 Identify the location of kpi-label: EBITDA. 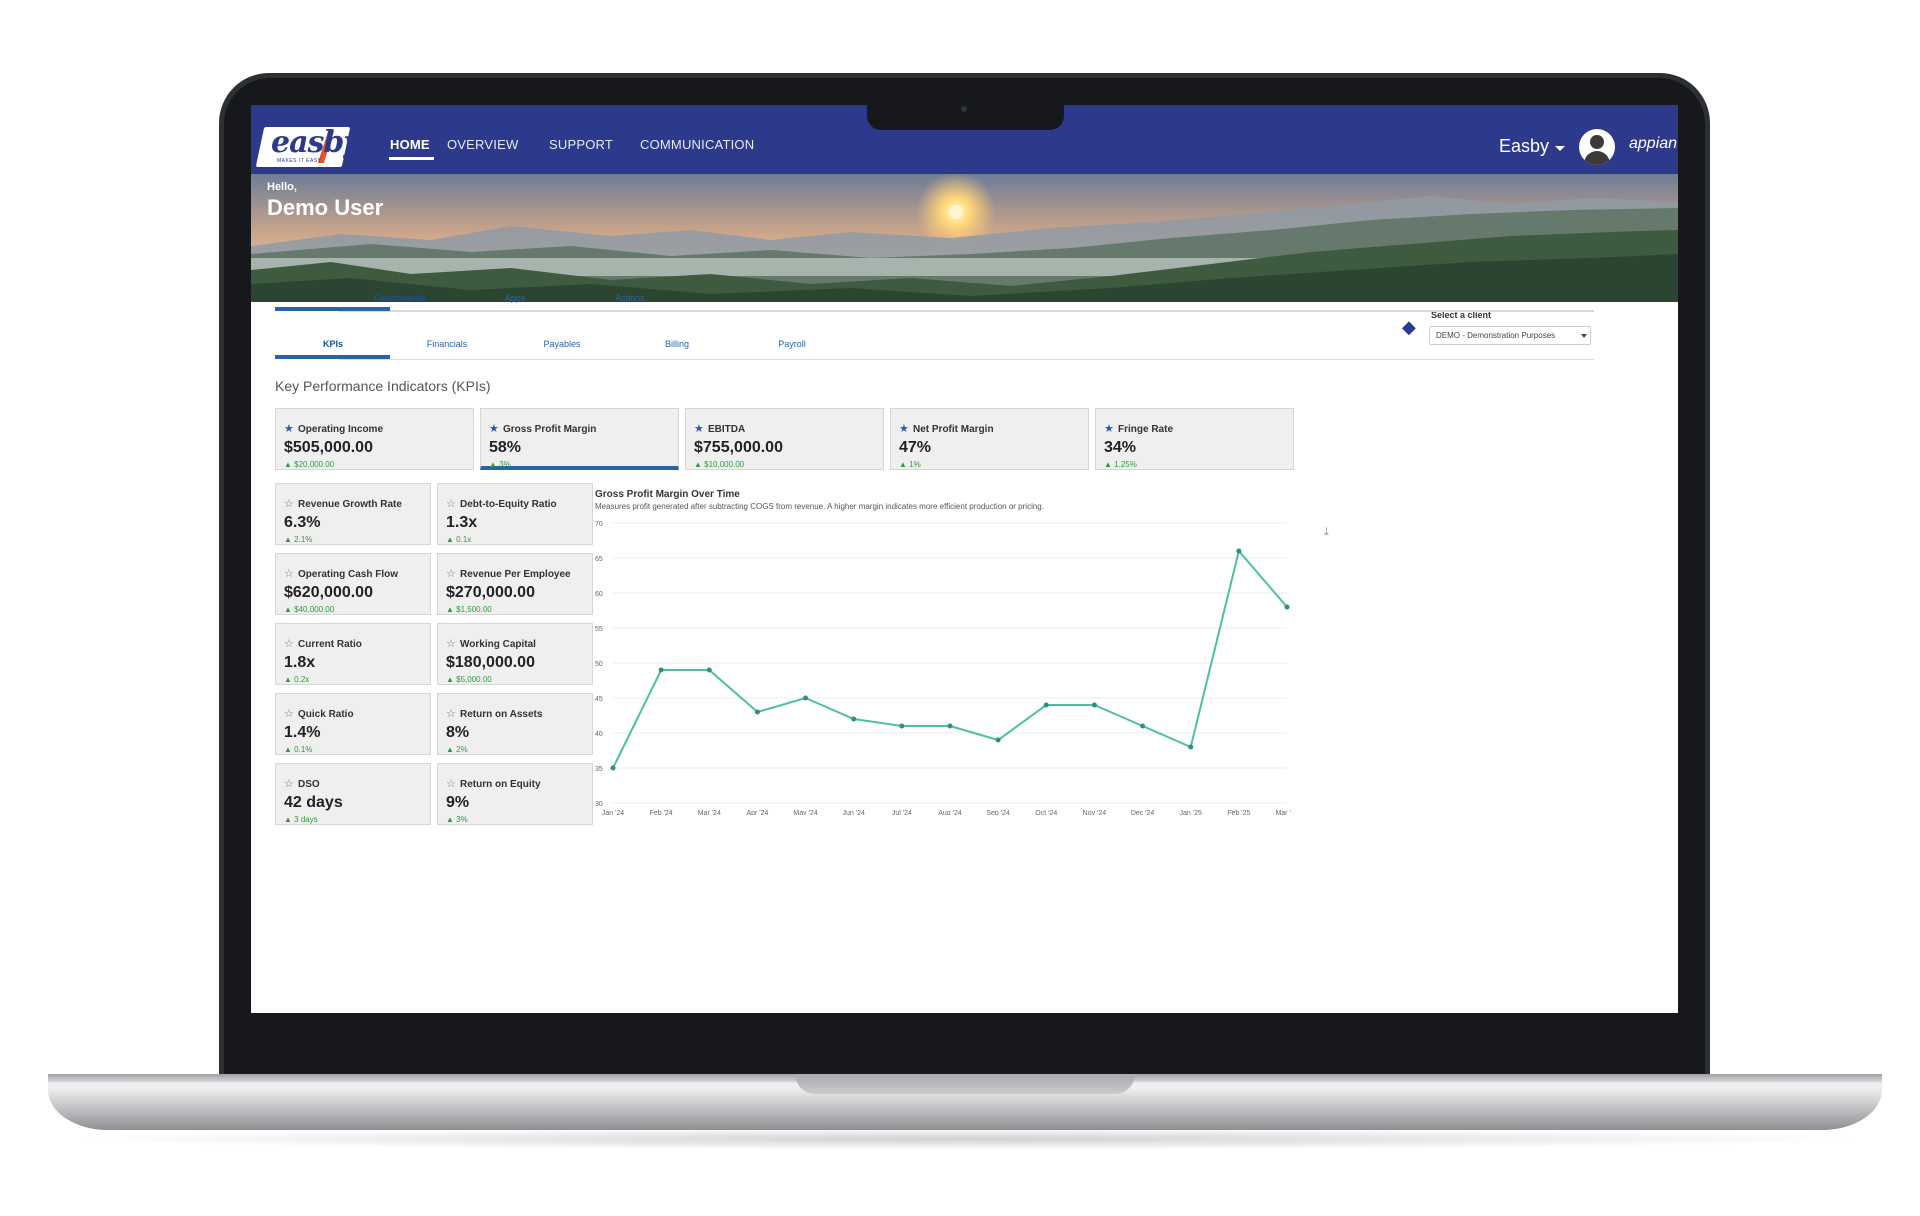
(727, 429).